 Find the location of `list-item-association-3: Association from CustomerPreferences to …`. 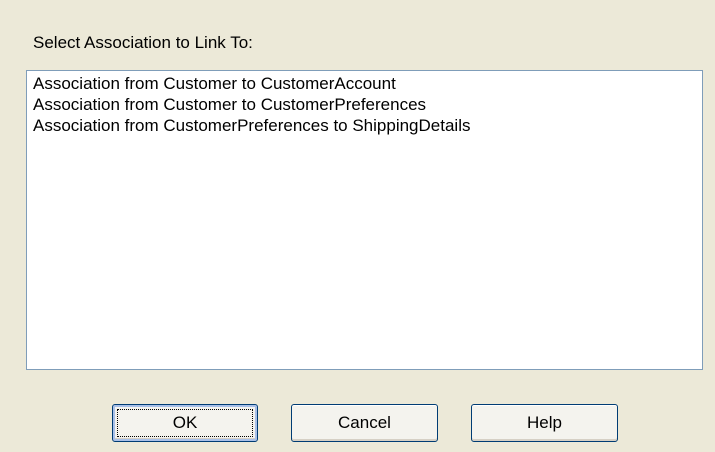

list-item-association-3: Association from CustomerPreferences to … is located at coordinates (364, 125).